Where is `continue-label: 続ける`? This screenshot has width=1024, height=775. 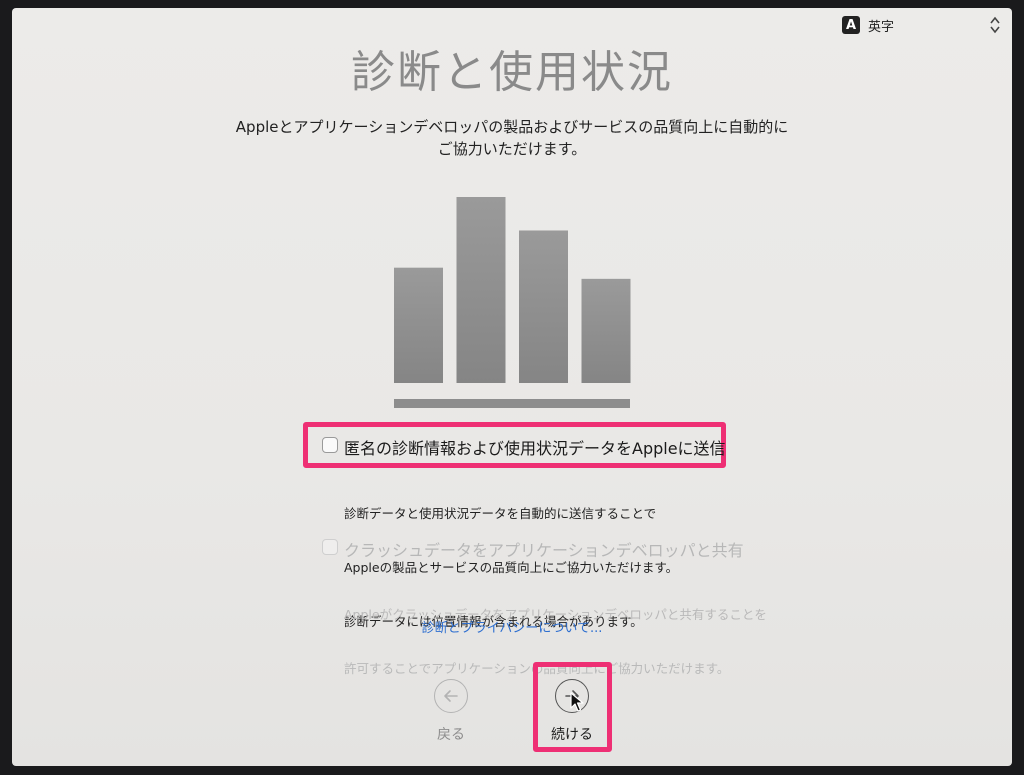
continue-label: 続ける is located at coordinates (572, 734).